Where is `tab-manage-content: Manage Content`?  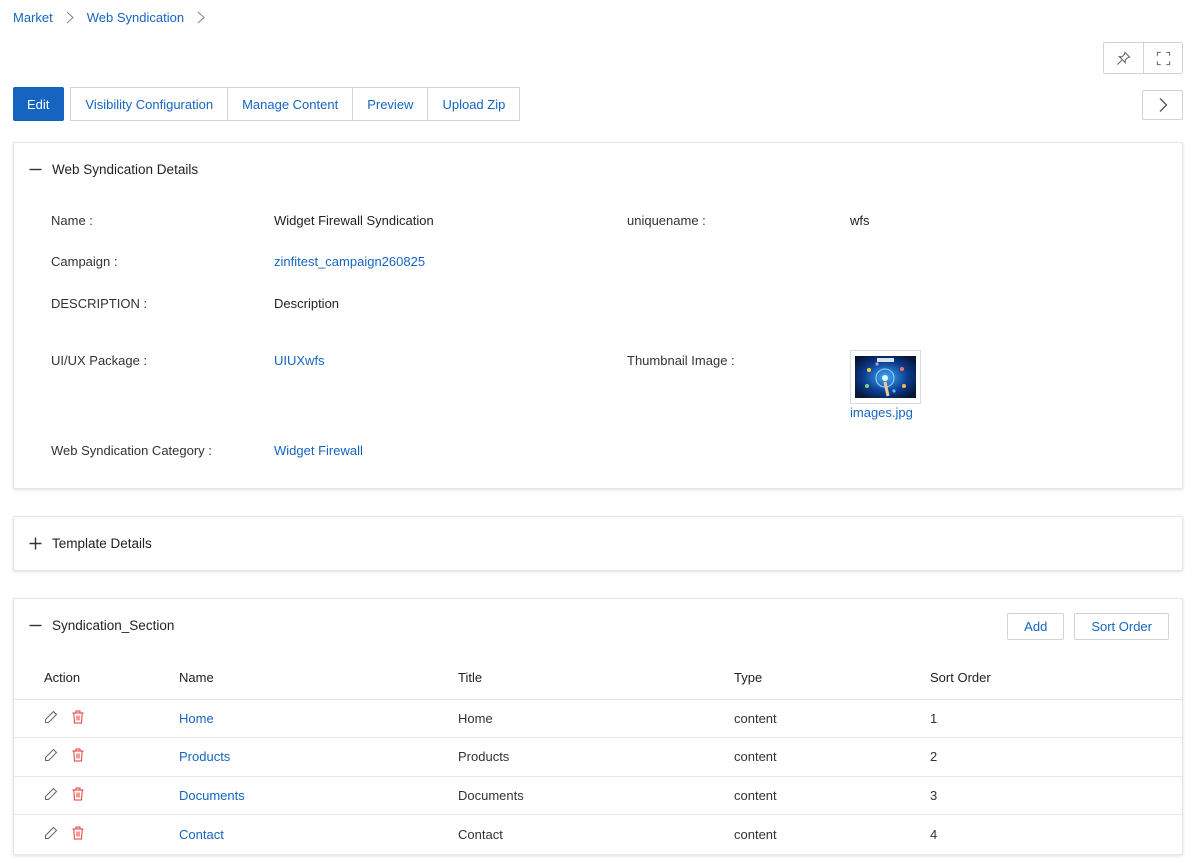 tab-manage-content: Manage Content is located at coordinates (291, 104).